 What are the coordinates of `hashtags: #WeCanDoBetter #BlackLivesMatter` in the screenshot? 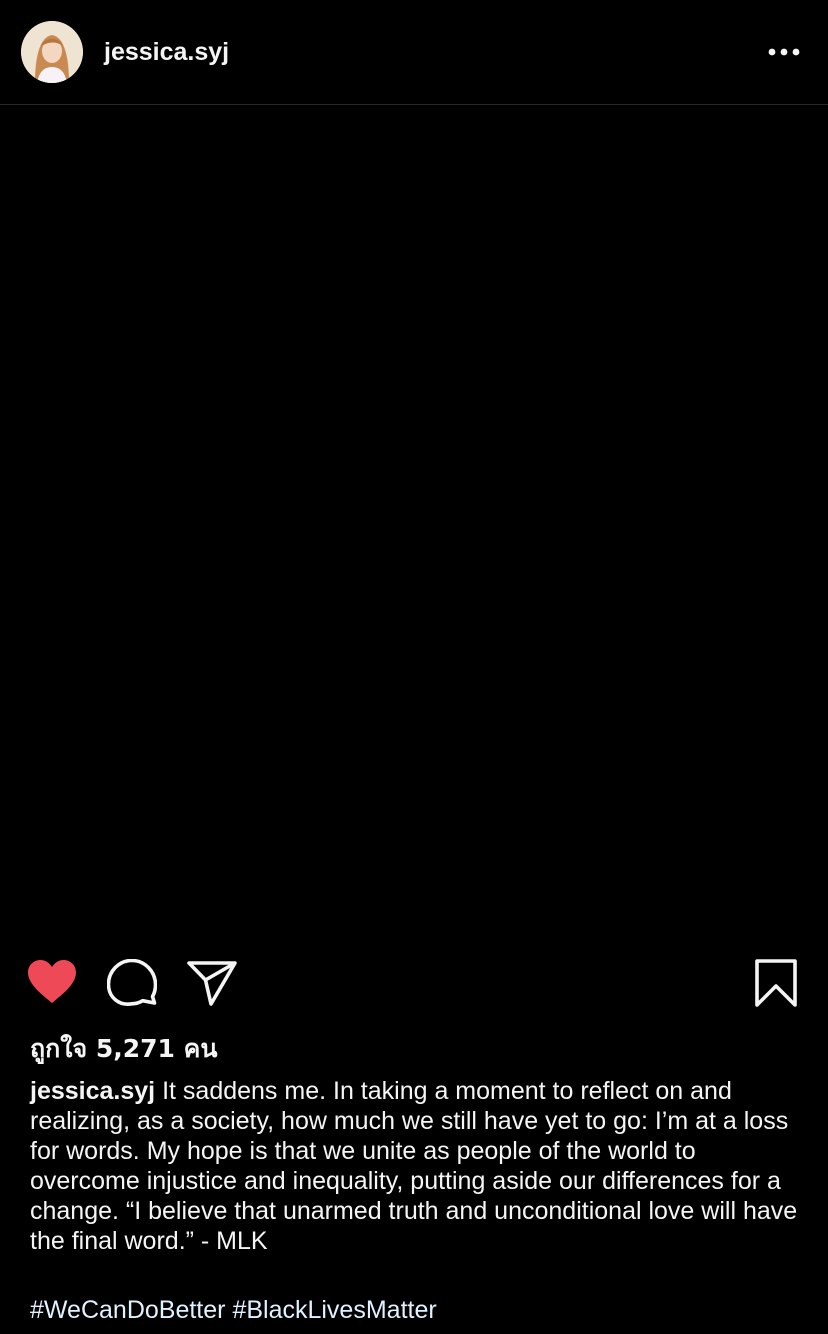 It's located at (233, 1310).